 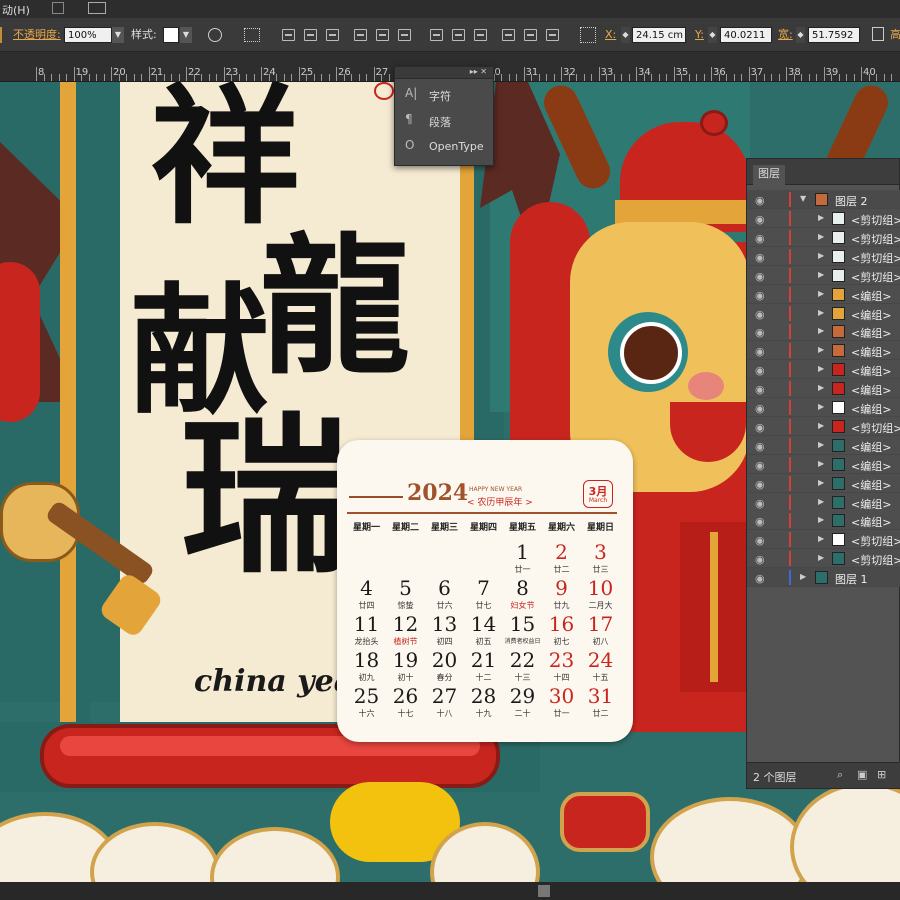 I want to click on day-number: 28, so click(x=483, y=696).